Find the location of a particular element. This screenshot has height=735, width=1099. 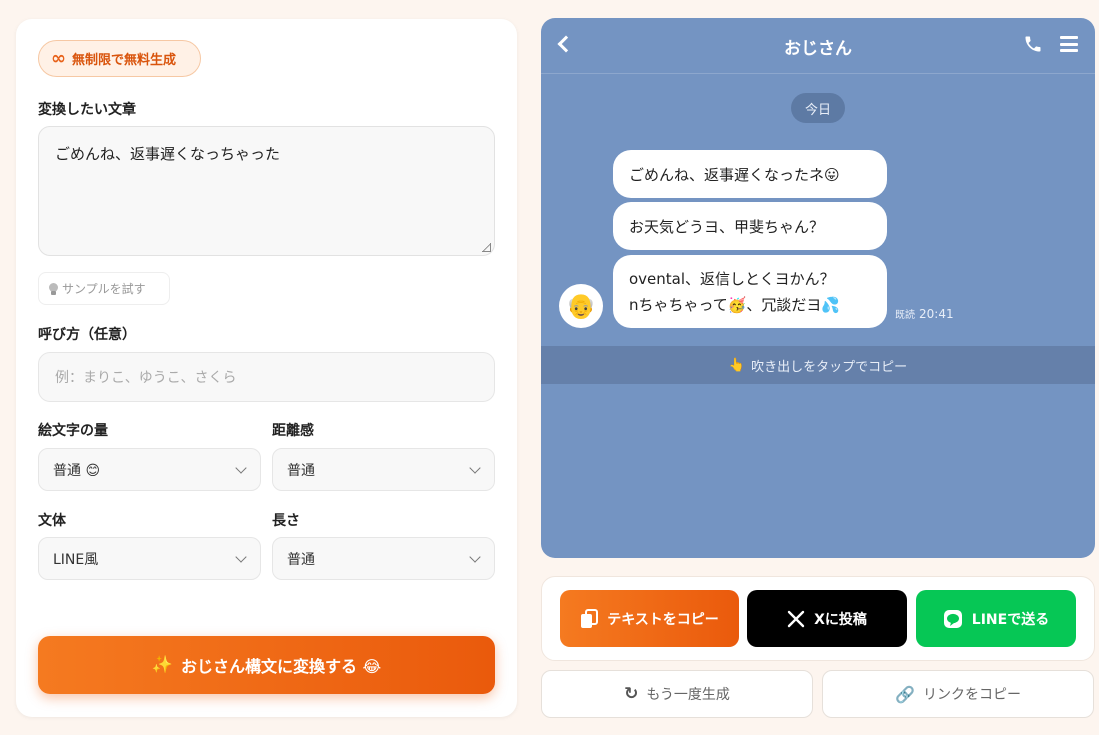

convert-button: ✨ おじさん構文に変換する 😂 is located at coordinates (266, 665).